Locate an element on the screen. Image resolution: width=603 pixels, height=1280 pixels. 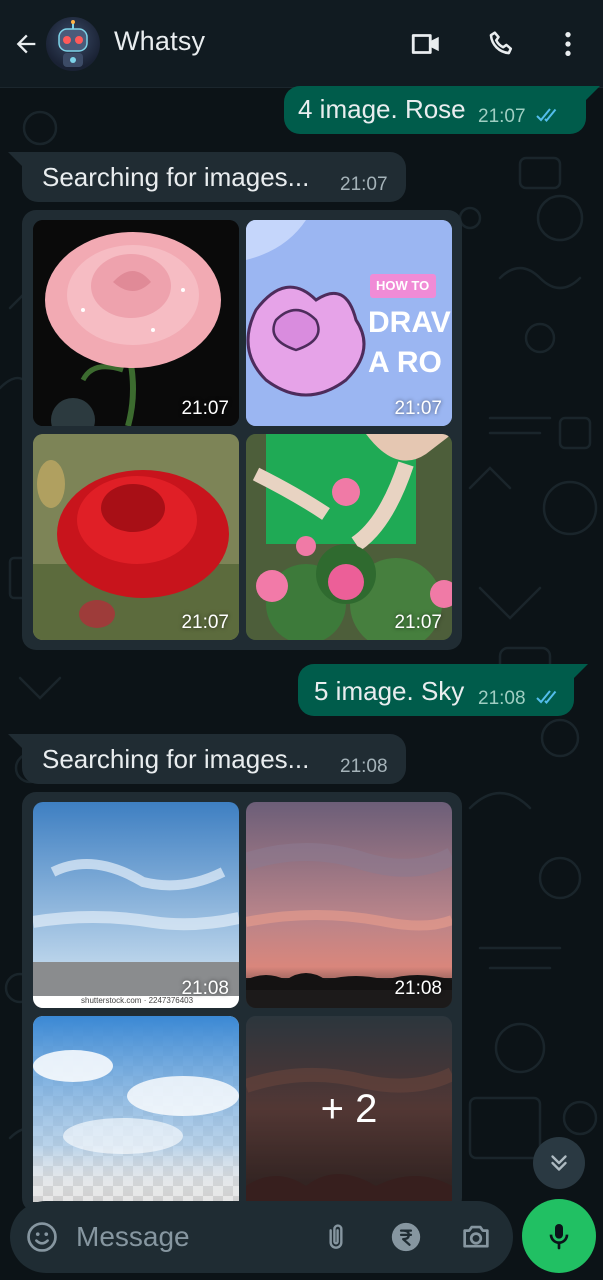
incoming-message: Searching for images... 21:08 is located at coordinates (214, 759).